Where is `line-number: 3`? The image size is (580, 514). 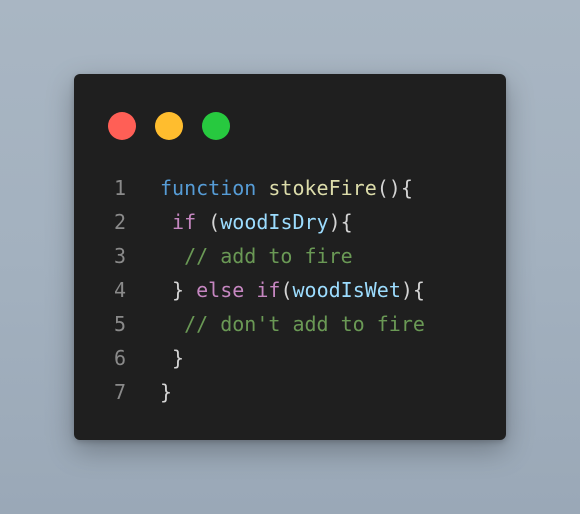 line-number: 3 is located at coordinates (119, 256).